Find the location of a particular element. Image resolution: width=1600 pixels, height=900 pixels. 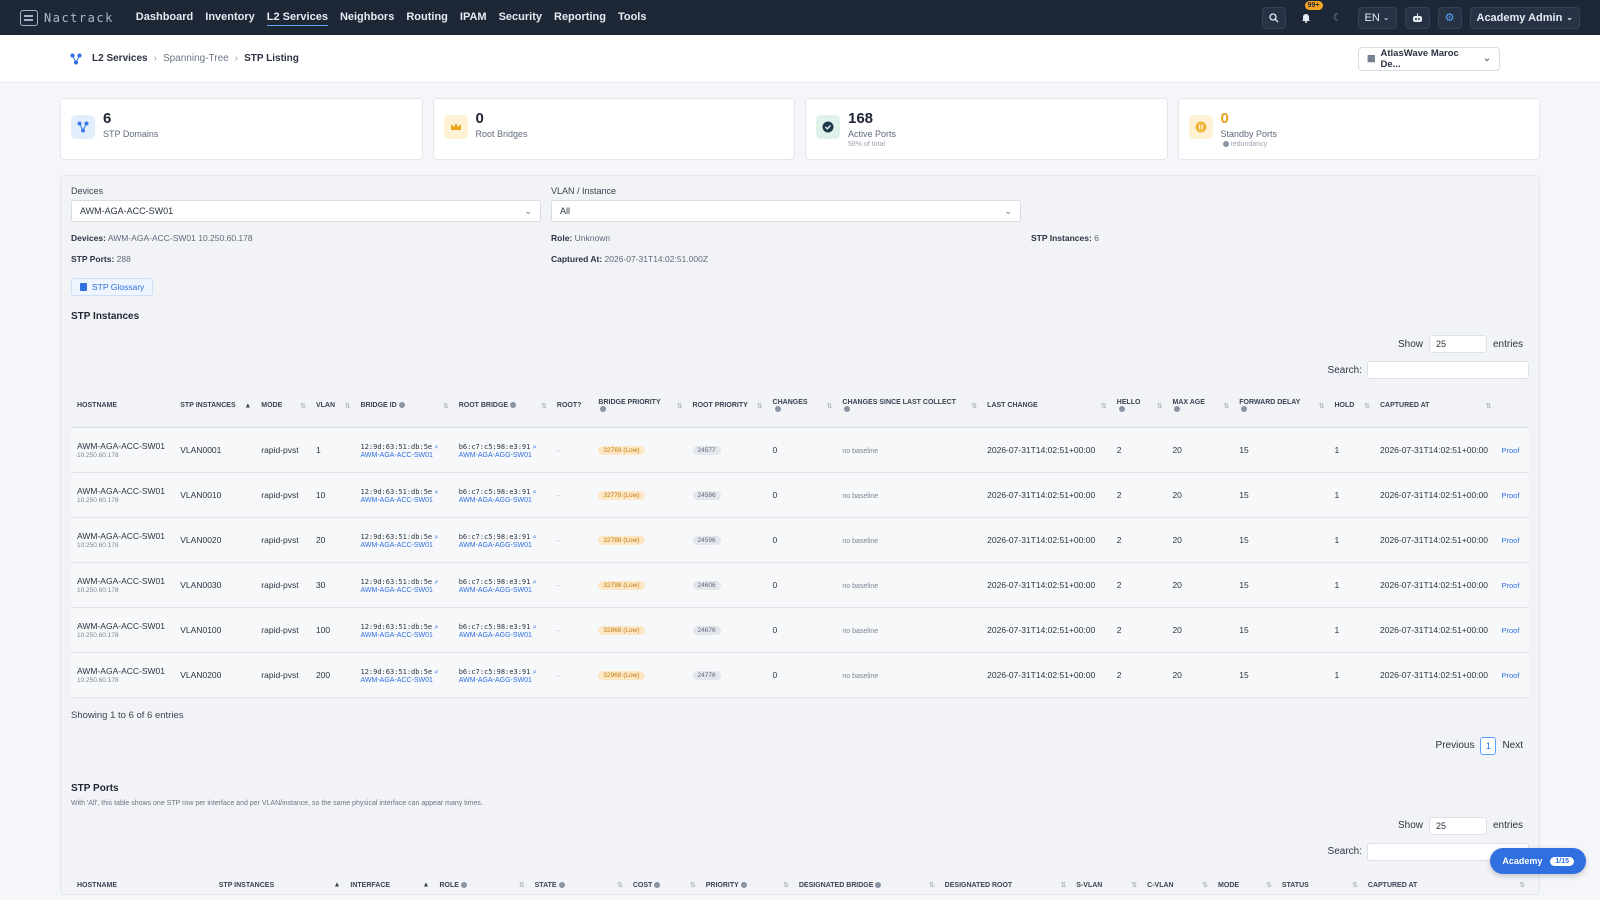

col-status: STATUS ⇅ is located at coordinates (1318, 882).